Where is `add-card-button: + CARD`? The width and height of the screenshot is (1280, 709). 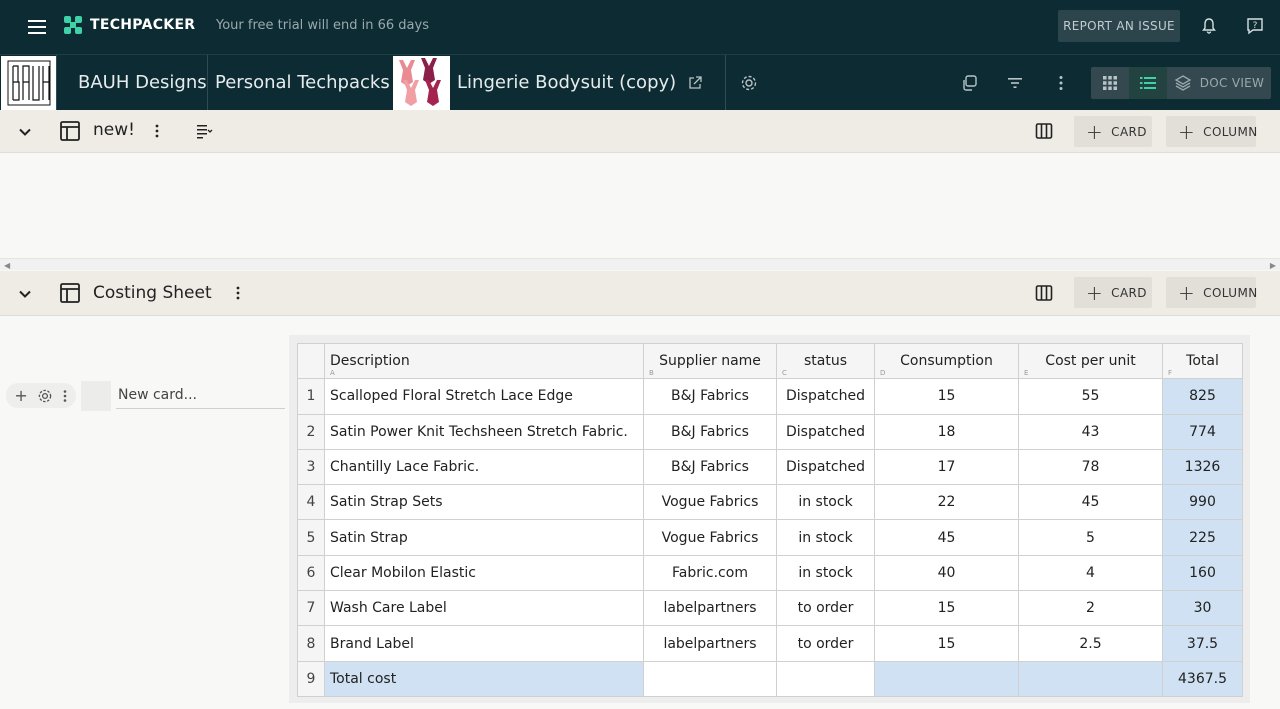 add-card-button: + CARD is located at coordinates (1113, 131).